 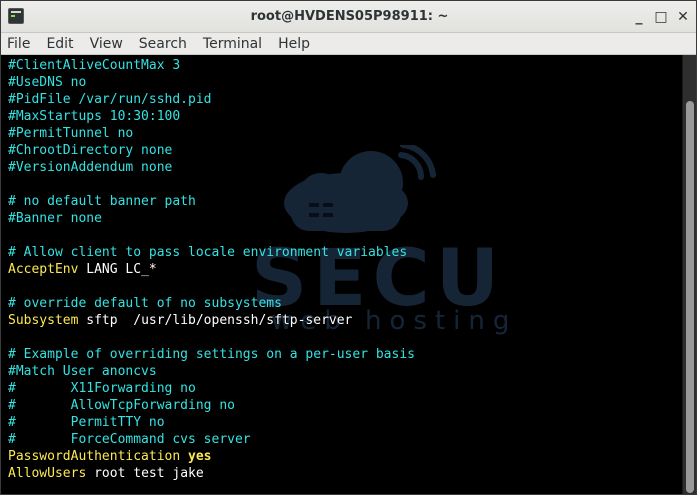 I want to click on menu-help: Help, so click(x=294, y=44).